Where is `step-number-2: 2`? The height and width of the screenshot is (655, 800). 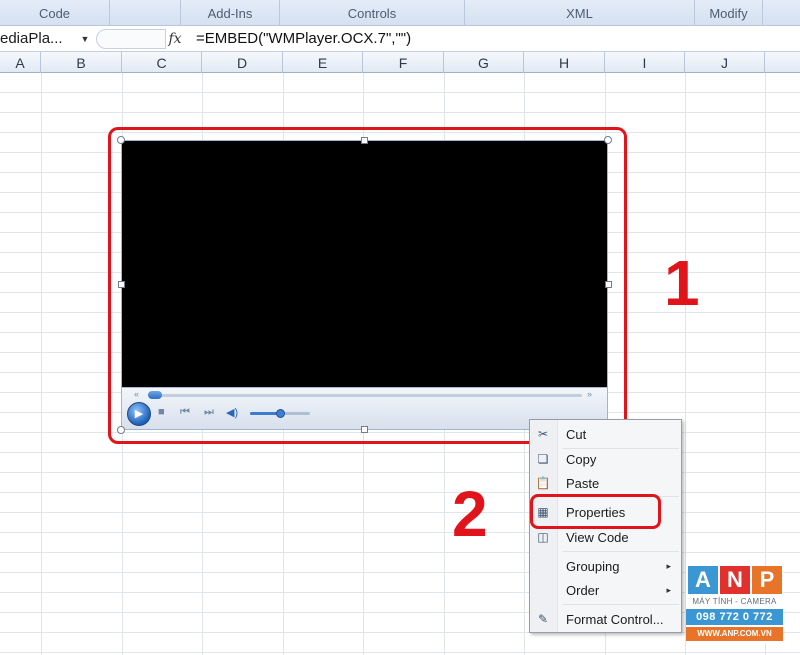 step-number-2: 2 is located at coordinates (470, 514).